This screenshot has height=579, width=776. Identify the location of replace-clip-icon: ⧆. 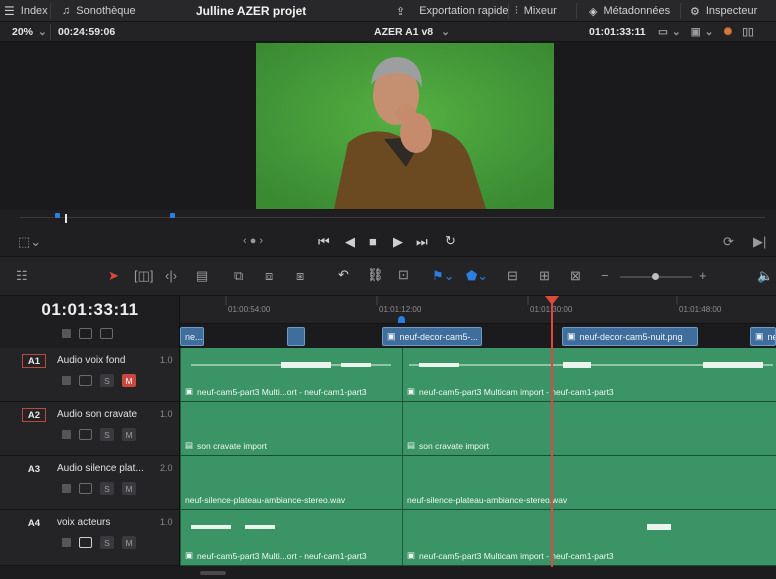
(300, 276).